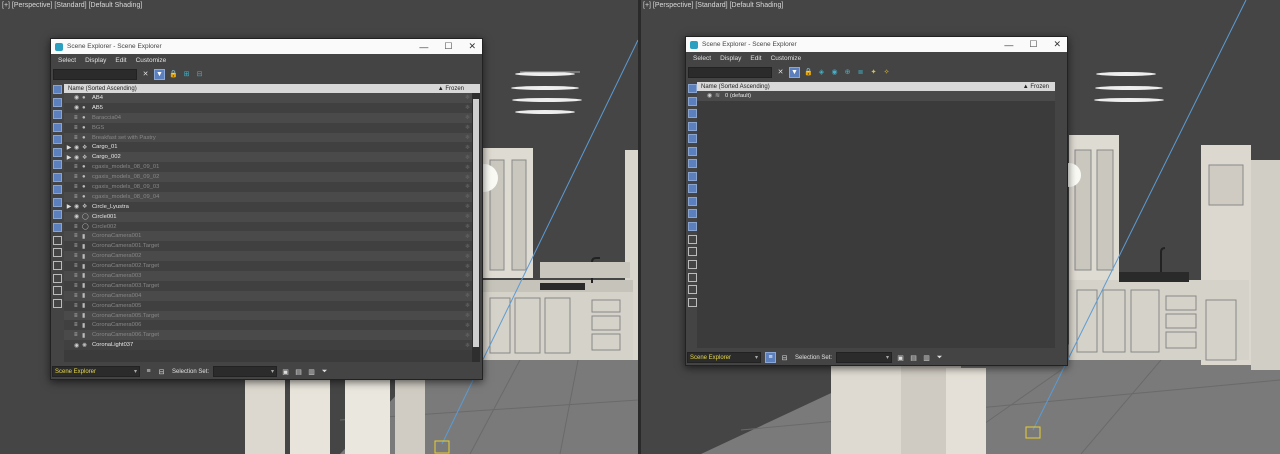 This screenshot has height=454, width=1280. What do you see at coordinates (199, 74) in the screenshot?
I see `layer-hierarchy-icon: ⊟` at bounding box center [199, 74].